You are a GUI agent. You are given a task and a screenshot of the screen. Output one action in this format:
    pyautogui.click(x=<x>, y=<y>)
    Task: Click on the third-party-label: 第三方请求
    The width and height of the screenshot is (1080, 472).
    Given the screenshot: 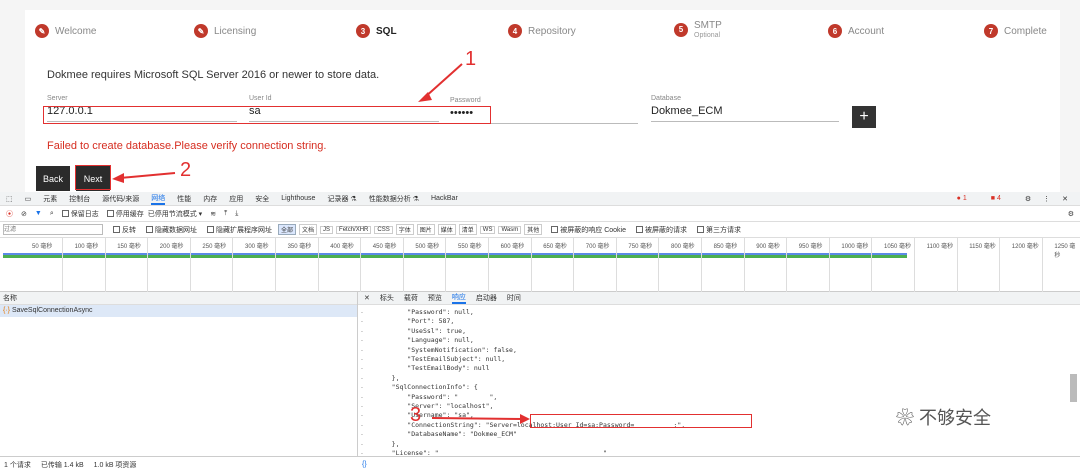 What is the action you would take?
    pyautogui.click(x=723, y=230)
    